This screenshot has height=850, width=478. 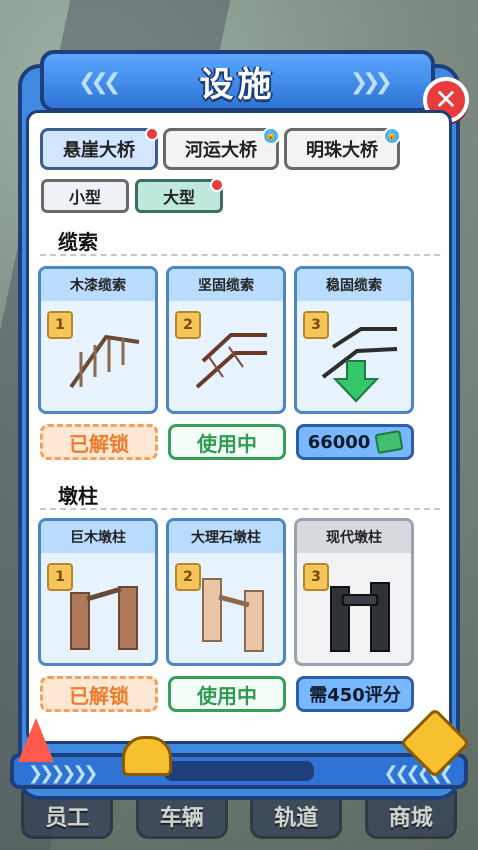 I want to click on tab-cliff-bridge: 悬崖大桥, so click(x=99, y=148).